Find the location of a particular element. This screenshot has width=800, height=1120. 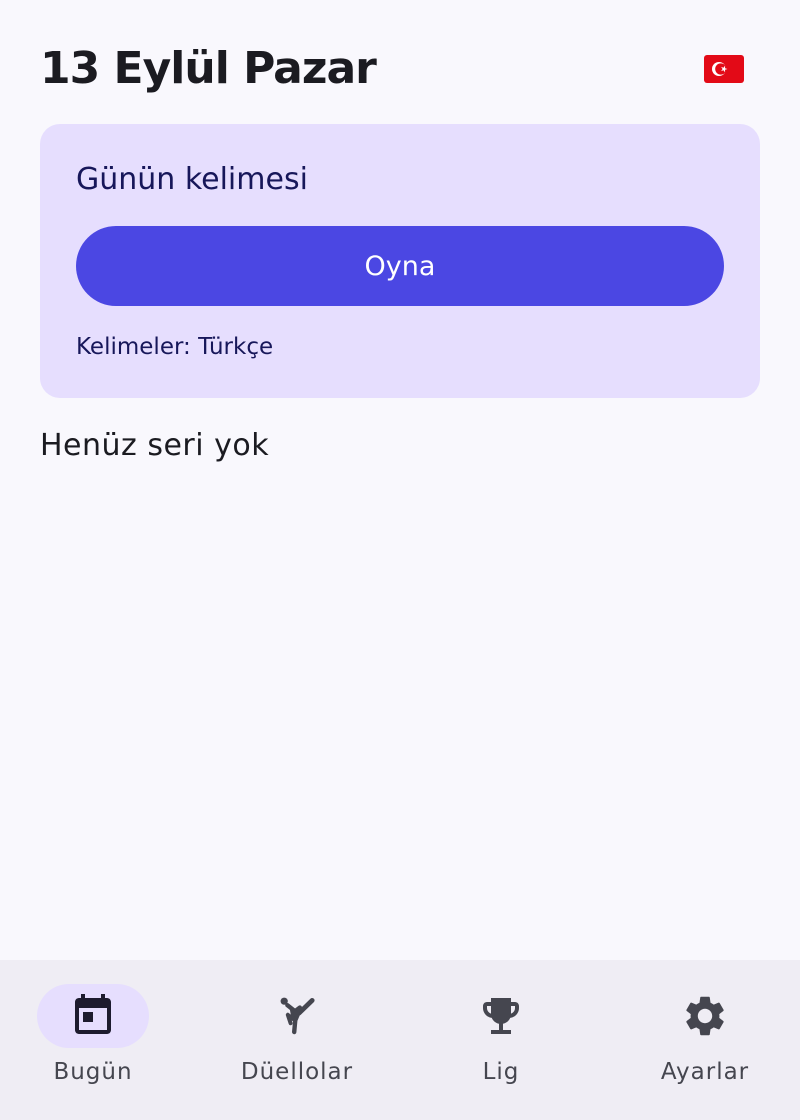

nav-item-league: Lig is located at coordinates (501, 1040).